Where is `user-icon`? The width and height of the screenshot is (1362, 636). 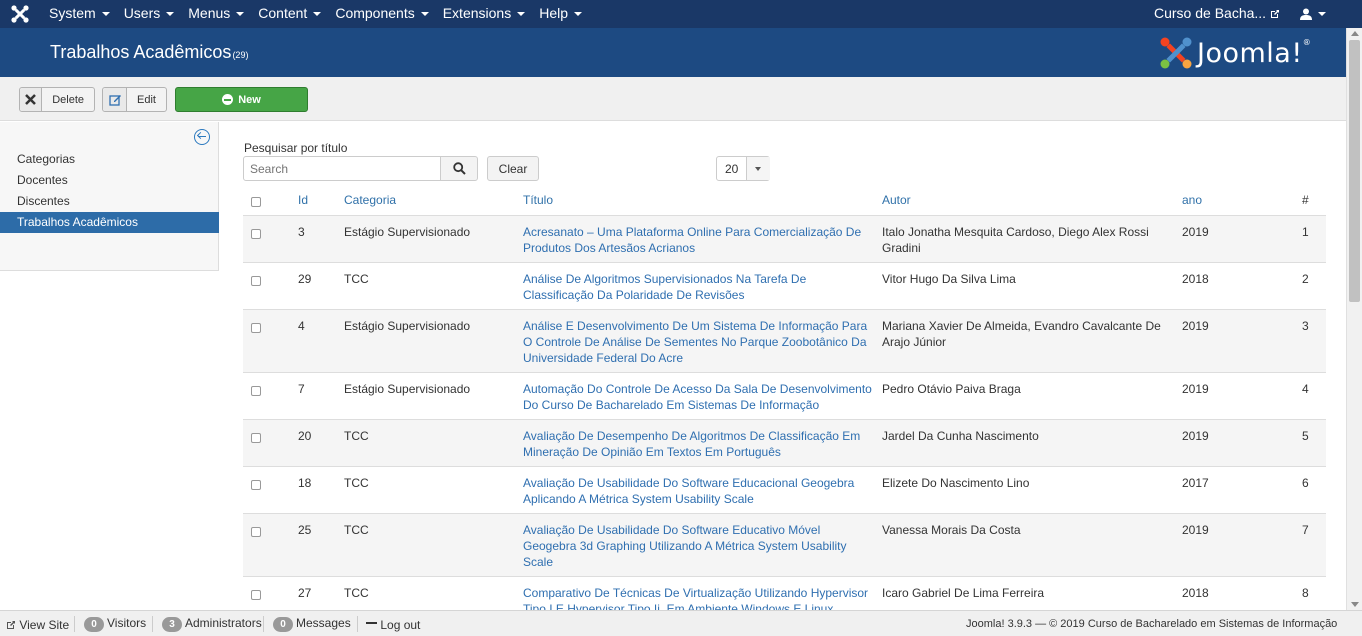
user-icon is located at coordinates (1306, 14).